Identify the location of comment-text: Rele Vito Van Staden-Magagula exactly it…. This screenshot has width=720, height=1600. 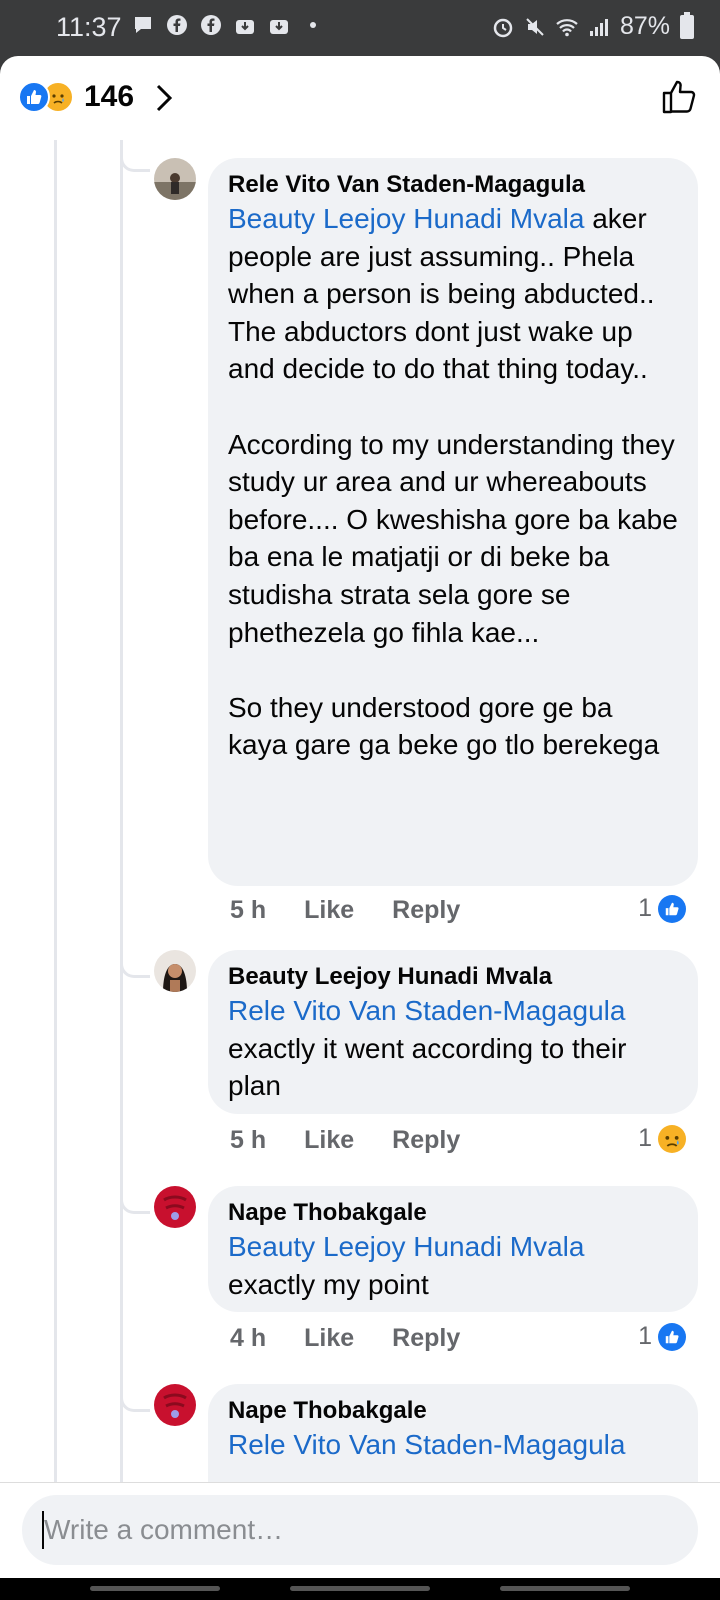
(453, 1048).